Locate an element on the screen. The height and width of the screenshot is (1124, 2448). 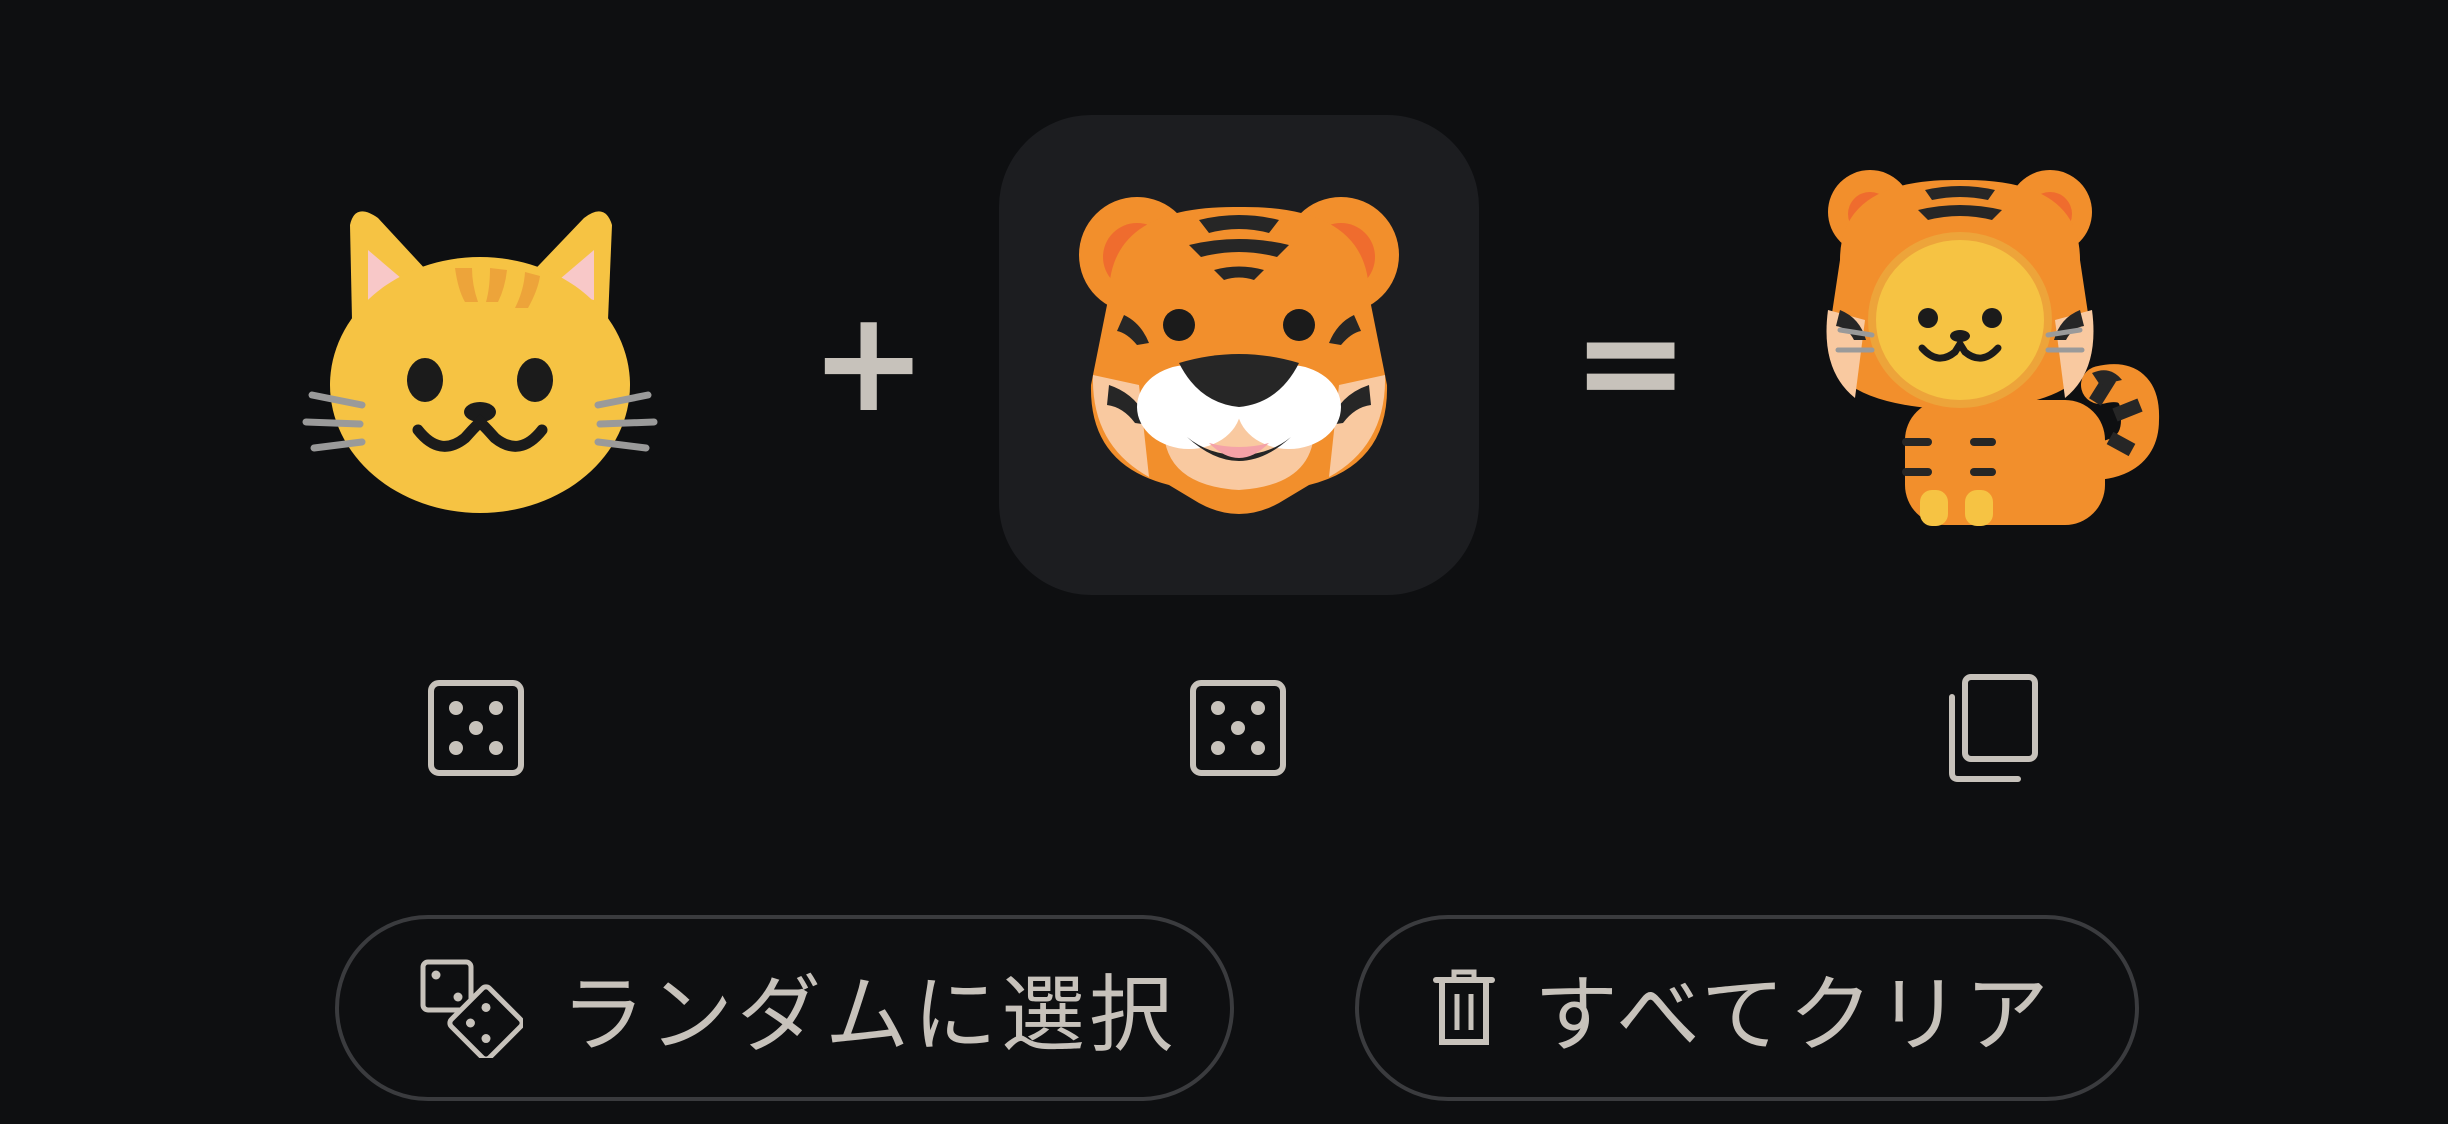
clear-all-button: すべてクリア is located at coordinates (1747, 1008).